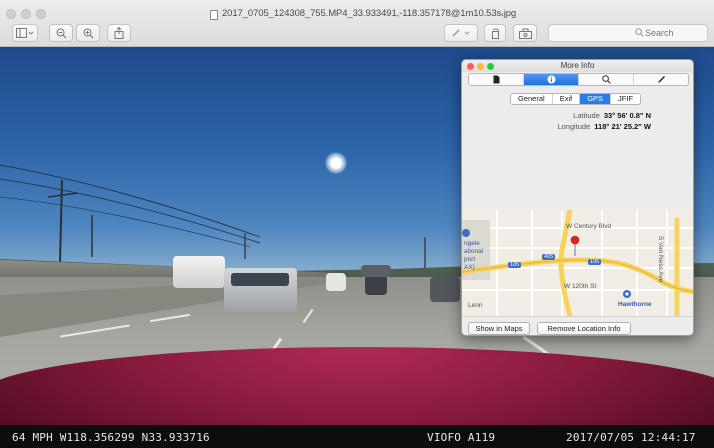 Image resolution: width=714 pixels, height=448 pixels. I want to click on distant-suv, so click(376, 285).